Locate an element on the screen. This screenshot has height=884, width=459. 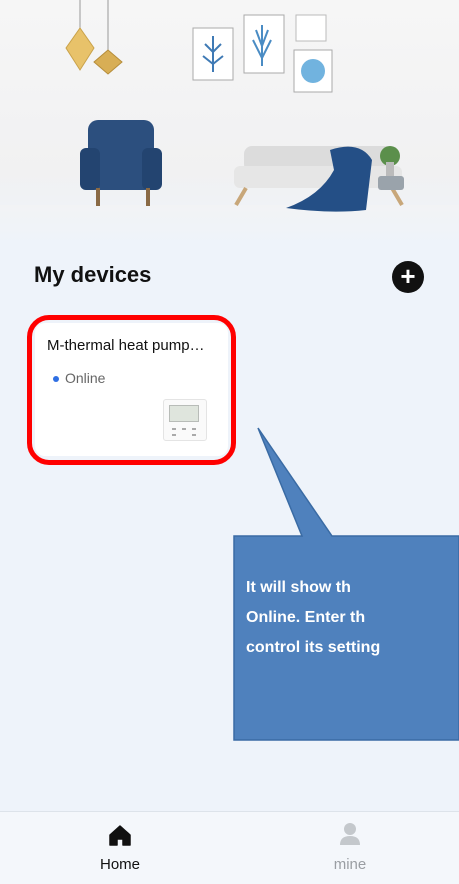
nav-mine-label: mine is located at coordinates (350, 864).